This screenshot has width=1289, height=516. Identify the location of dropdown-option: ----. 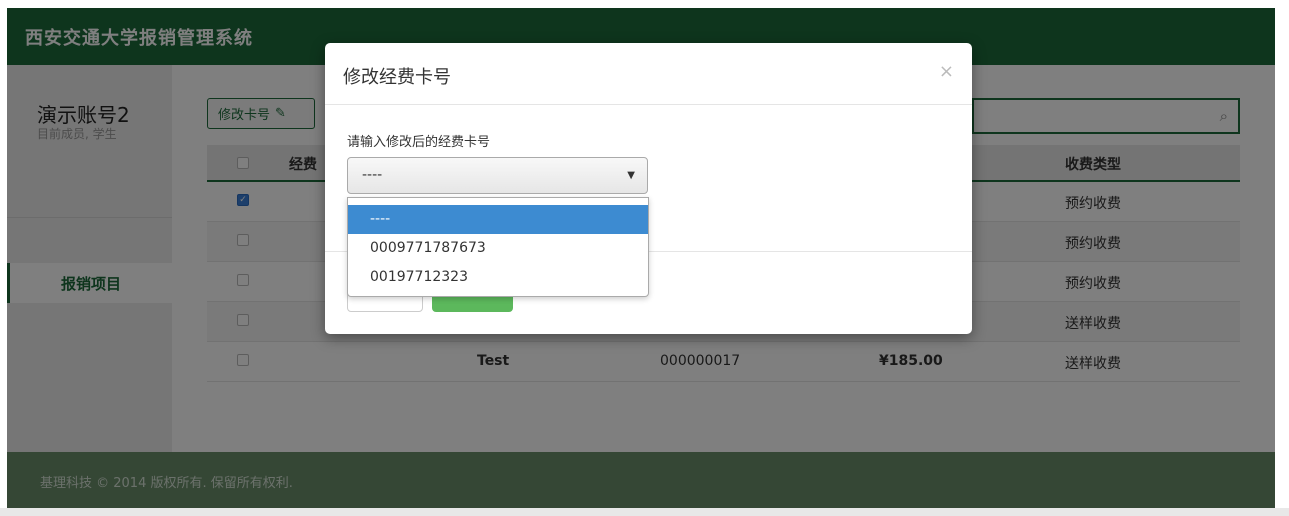
(498, 219).